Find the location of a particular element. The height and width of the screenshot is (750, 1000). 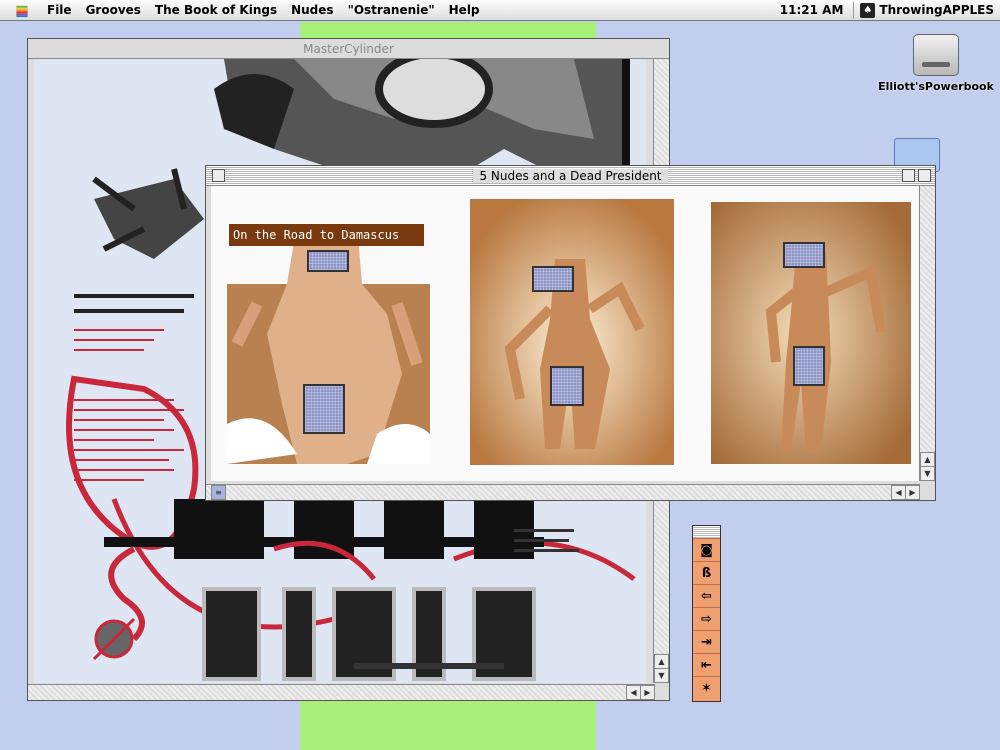

back-arrow-icon: ⇦ is located at coordinates (706, 596).